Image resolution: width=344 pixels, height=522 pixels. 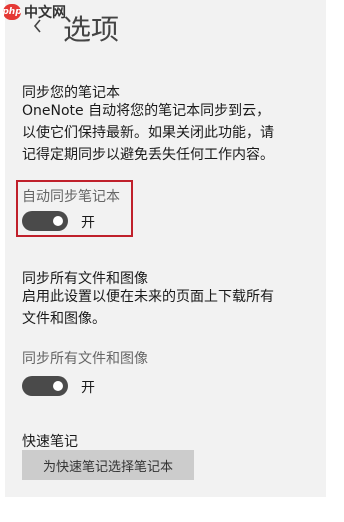 I want to click on page-title: 选项, so click(x=91, y=29).